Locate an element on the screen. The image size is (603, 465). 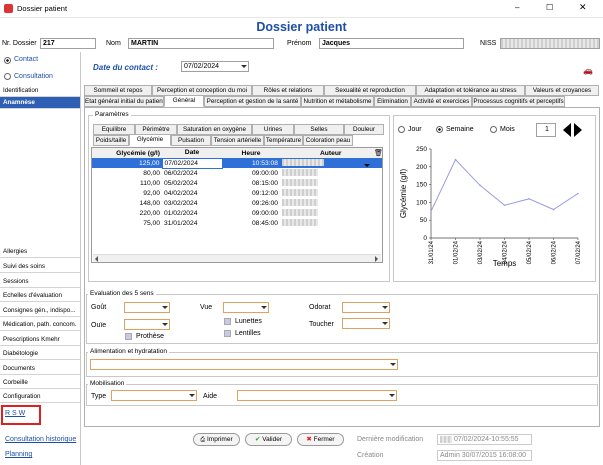
cell-date: 06/02/2024 is located at coordinates (192, 173).